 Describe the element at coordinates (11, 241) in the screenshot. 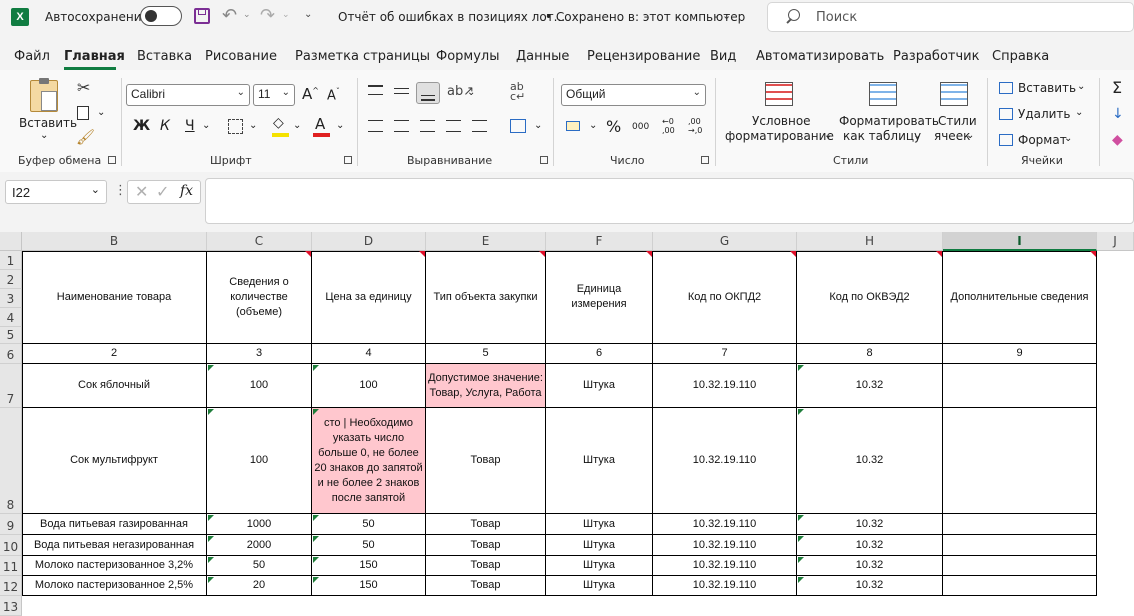

I see `select-all-corner` at that location.